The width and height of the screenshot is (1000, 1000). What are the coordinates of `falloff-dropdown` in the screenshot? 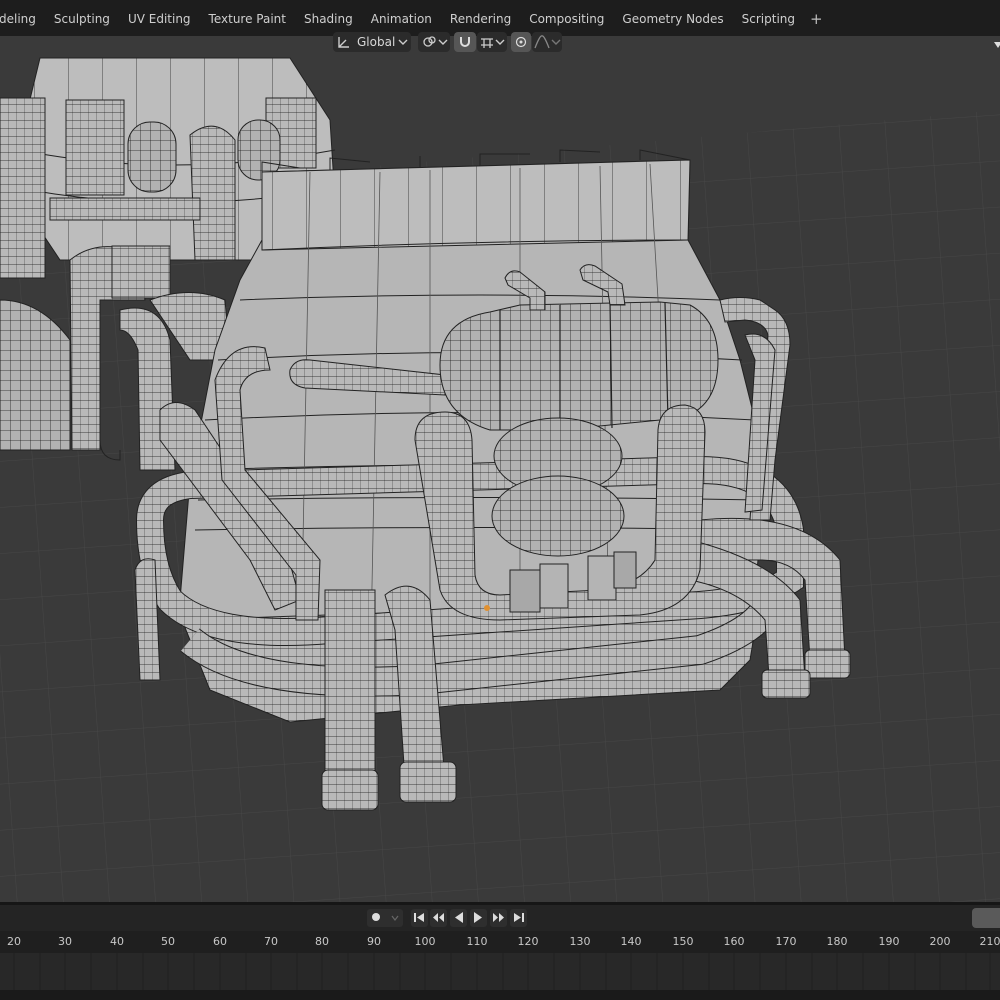 It's located at (547, 42).